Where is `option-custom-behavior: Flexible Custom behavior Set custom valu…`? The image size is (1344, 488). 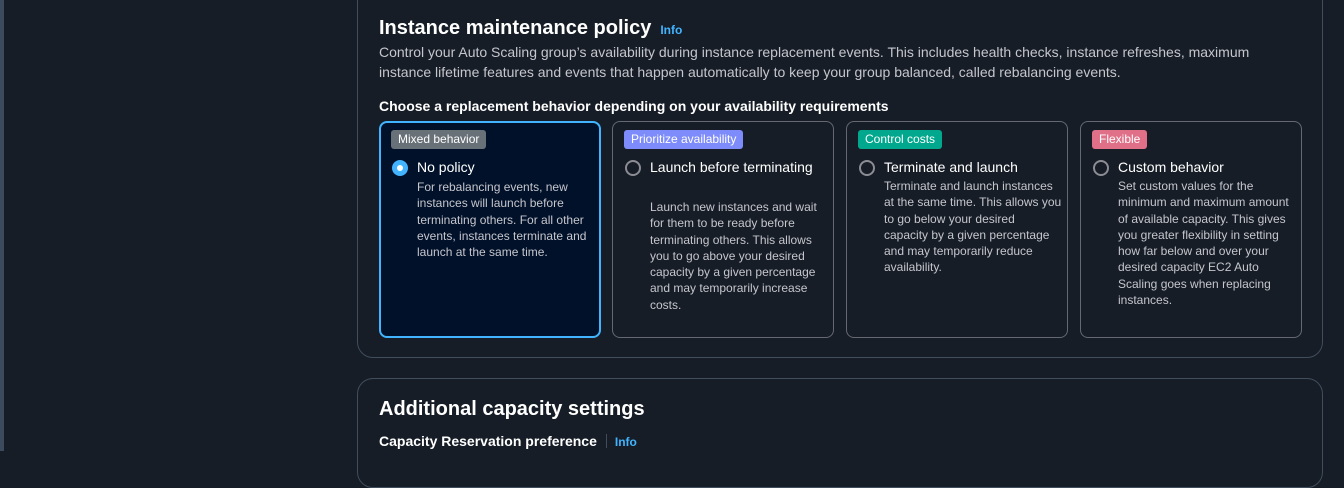
option-custom-behavior: Flexible Custom behavior Set custom valu… is located at coordinates (1191, 229).